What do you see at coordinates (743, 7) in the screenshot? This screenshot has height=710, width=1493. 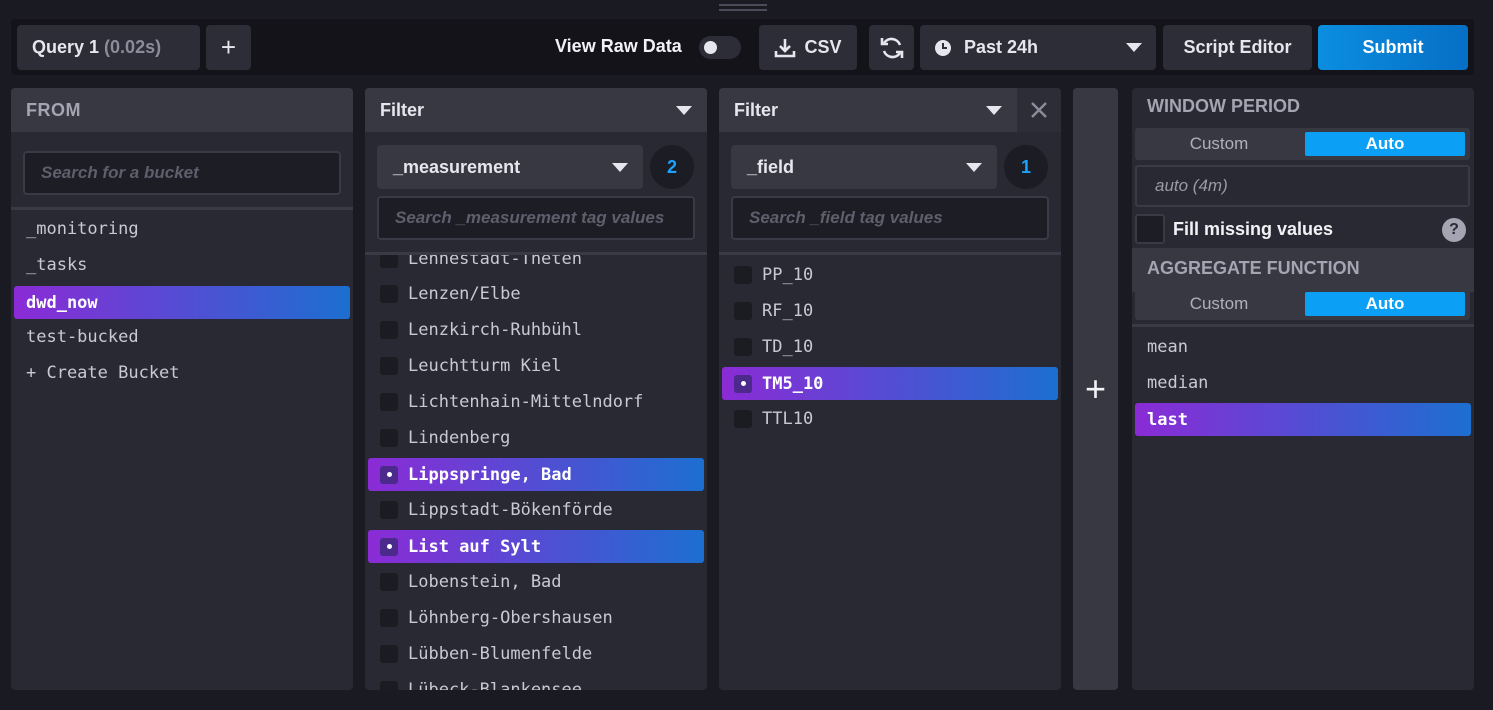 I see `resize-handle` at bounding box center [743, 7].